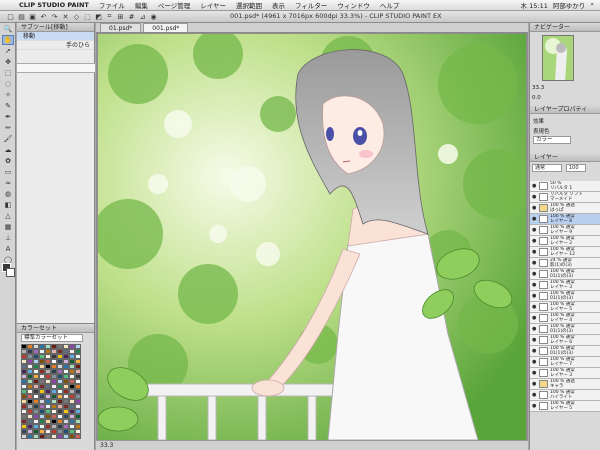 The width and height of the screenshot is (600, 450). Describe the element at coordinates (565, 395) in the screenshot. I see `layer-row: ● 100 % 通常 ハイライト` at that location.